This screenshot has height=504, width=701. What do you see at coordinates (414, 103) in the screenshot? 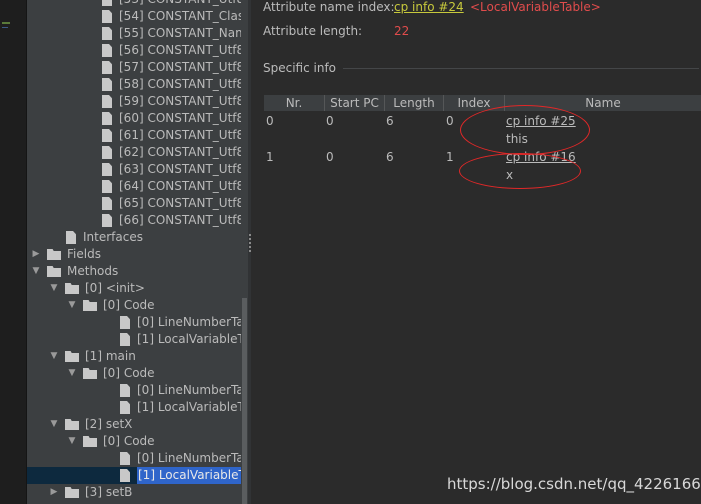
I see `column-header-length: Length` at bounding box center [414, 103].